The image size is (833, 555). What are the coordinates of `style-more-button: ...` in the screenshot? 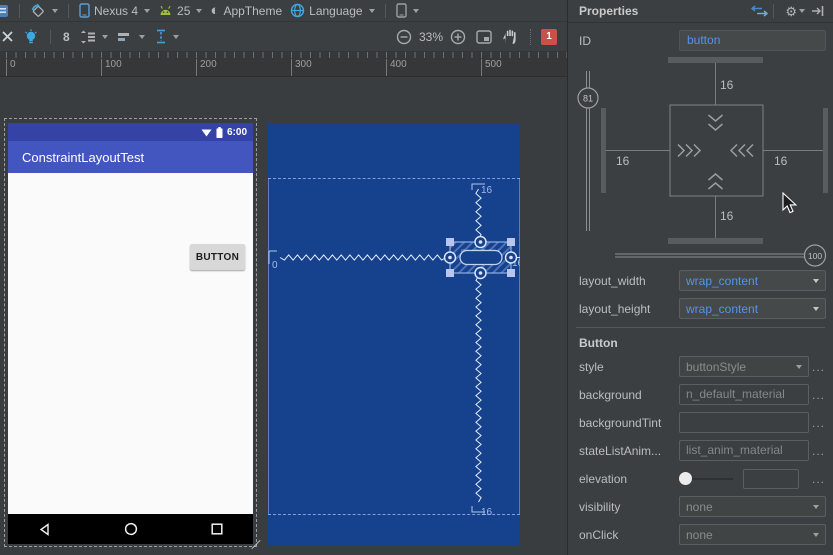 It's located at (817, 367).